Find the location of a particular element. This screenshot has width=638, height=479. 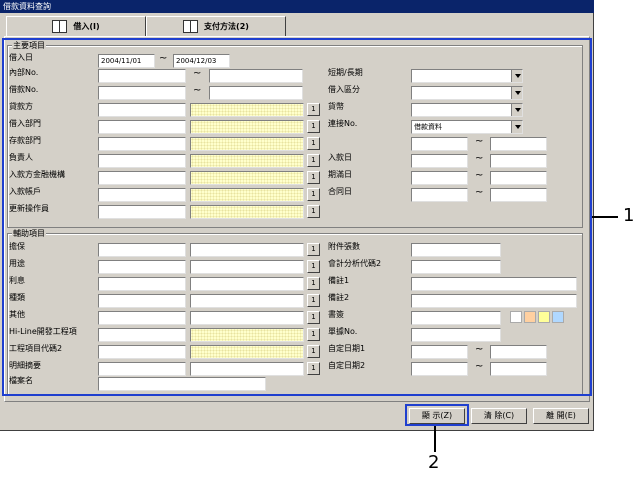

tab-borrow-label: 借入(I) is located at coordinates (86, 26).